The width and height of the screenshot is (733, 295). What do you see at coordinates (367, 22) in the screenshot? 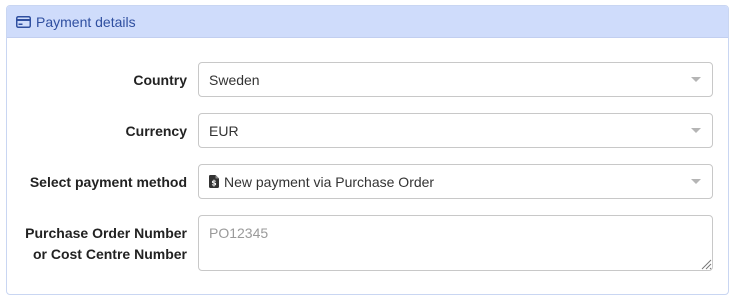
I see `panel-heading: Payment details` at bounding box center [367, 22].